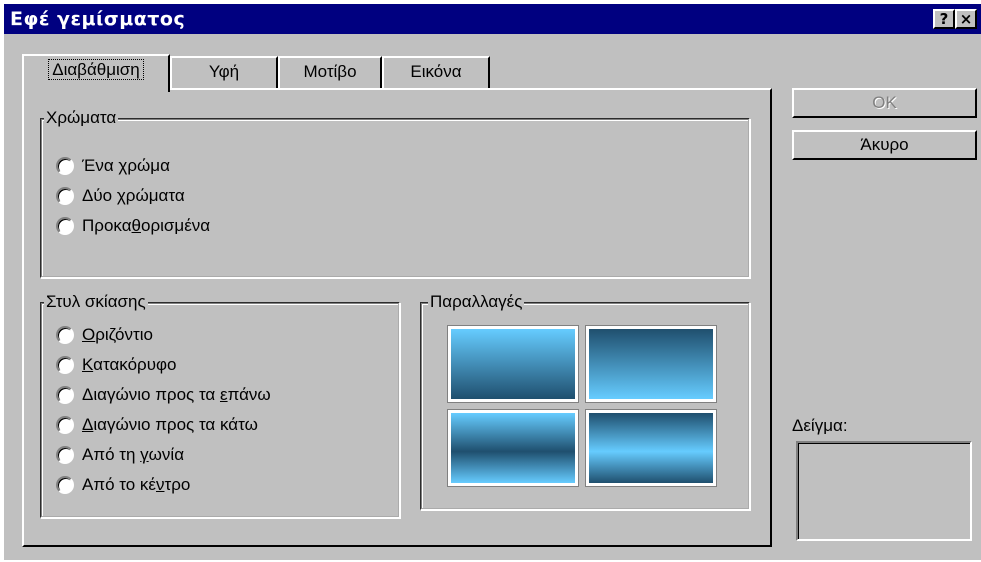 This screenshot has width=981, height=562. What do you see at coordinates (81, 118) in the screenshot?
I see `colors-group-legend: Χρώματα` at bounding box center [81, 118].